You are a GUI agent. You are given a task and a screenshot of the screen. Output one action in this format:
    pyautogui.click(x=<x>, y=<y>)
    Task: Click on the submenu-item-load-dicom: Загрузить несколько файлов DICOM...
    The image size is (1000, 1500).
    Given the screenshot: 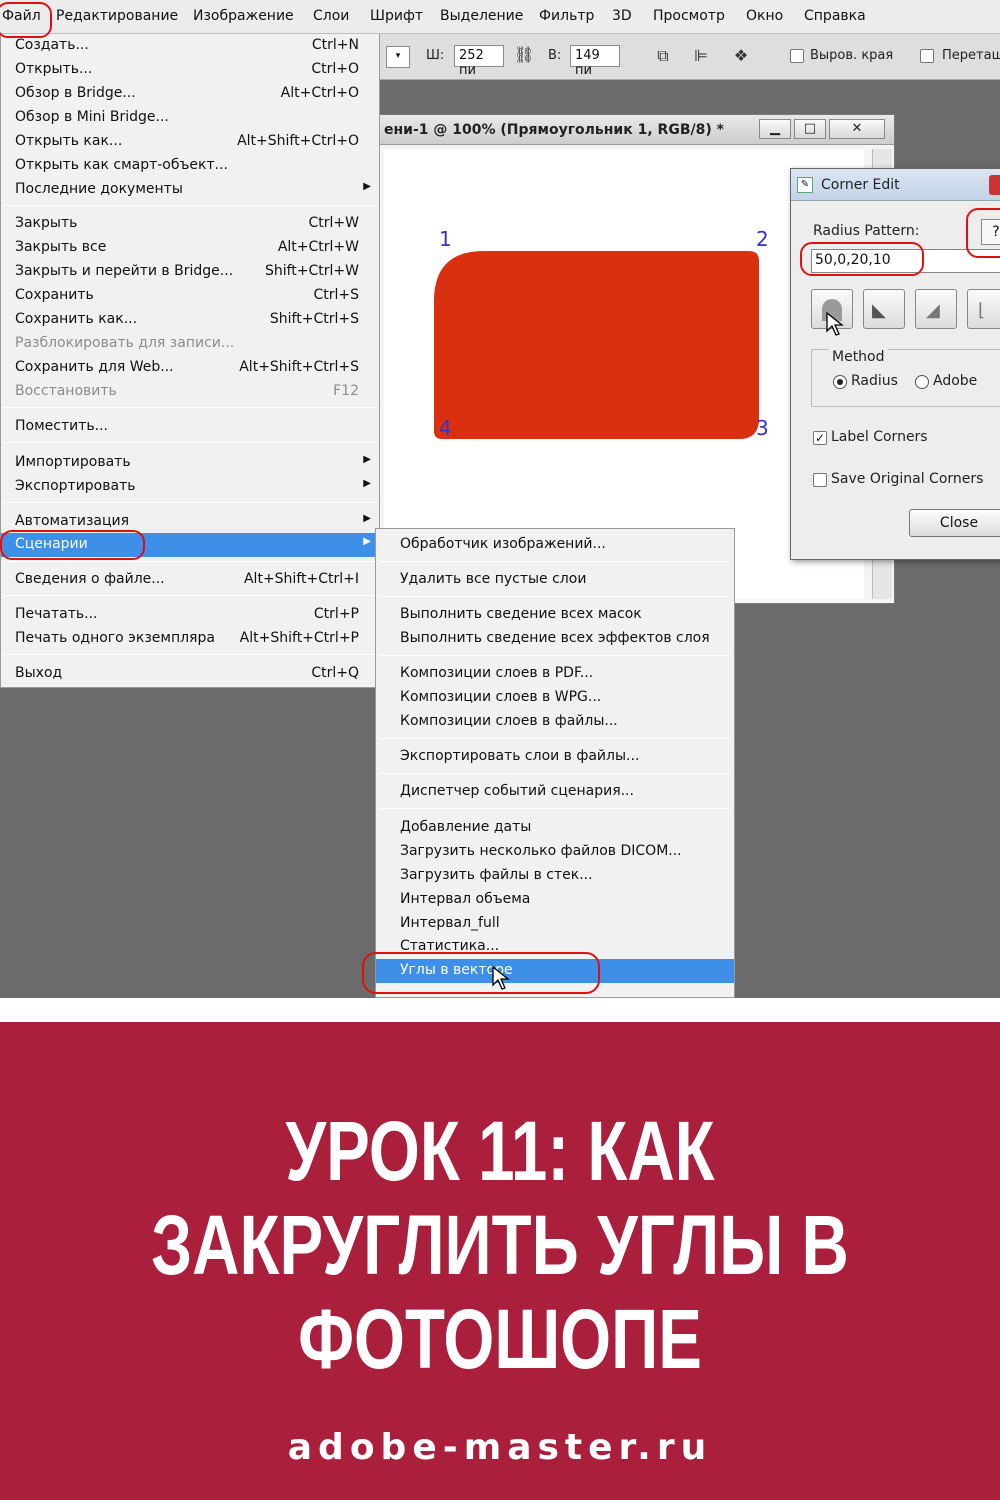 What is the action you would take?
    pyautogui.click(x=555, y=852)
    